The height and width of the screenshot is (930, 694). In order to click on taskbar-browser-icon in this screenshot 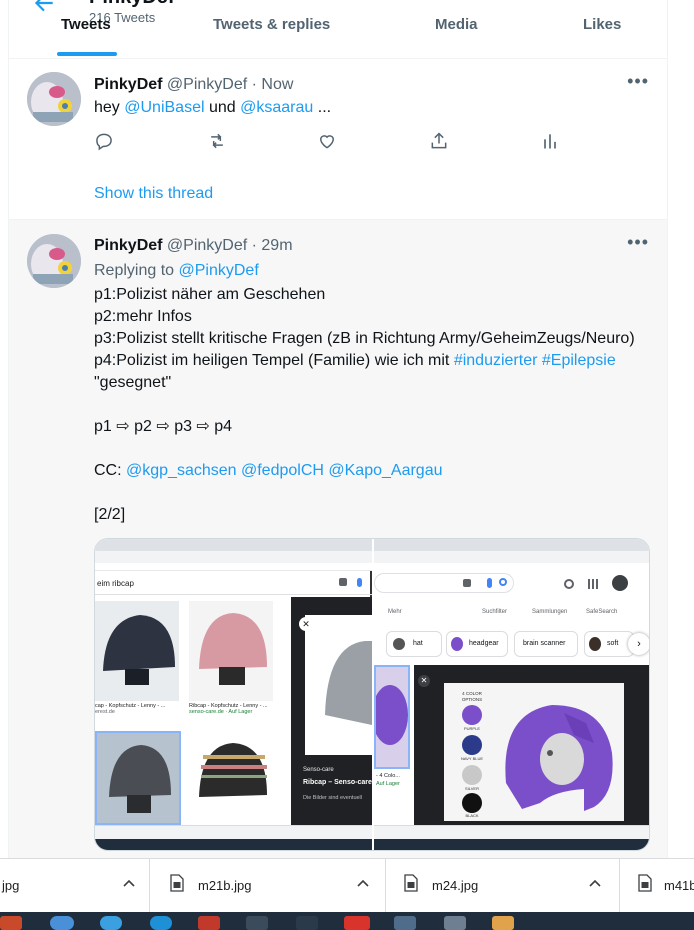, I will do `click(62, 923)`.